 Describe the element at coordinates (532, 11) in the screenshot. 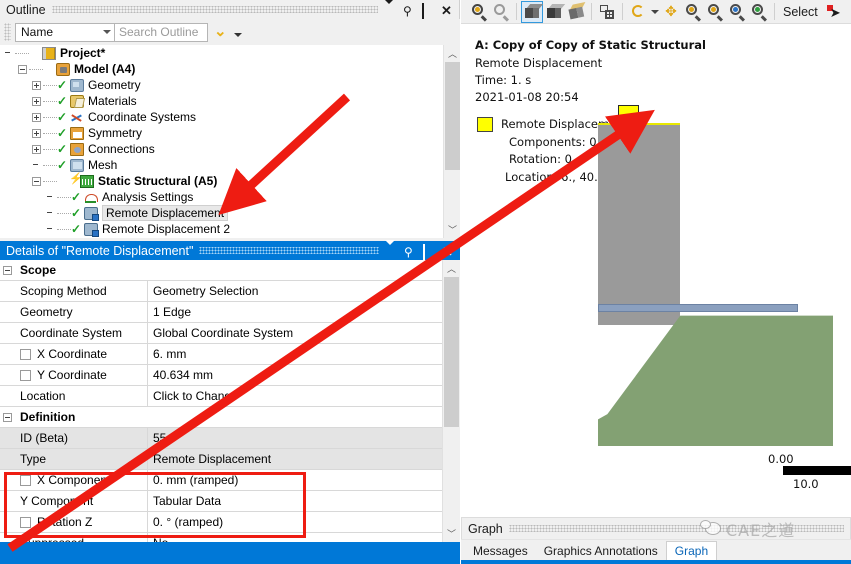

I see `isometric-view-icon` at that location.